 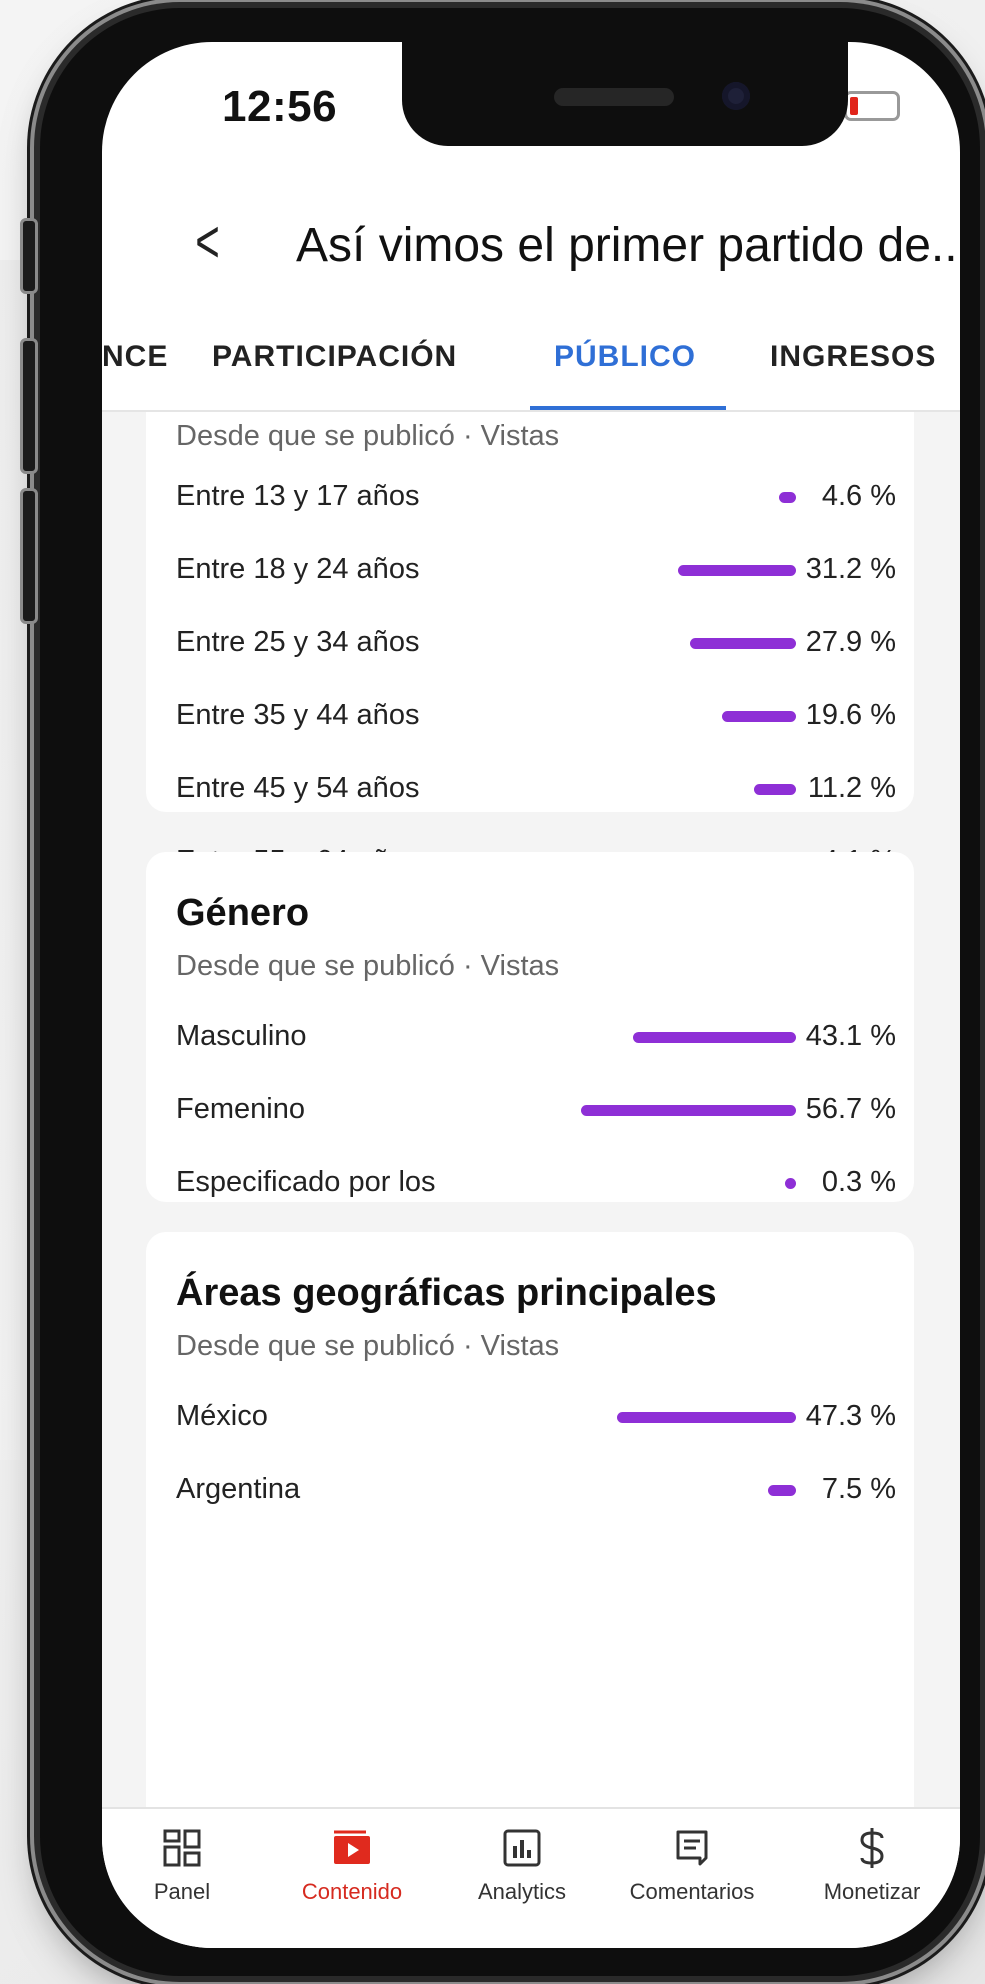 I want to click on nav-panel: Panel, so click(x=182, y=1864).